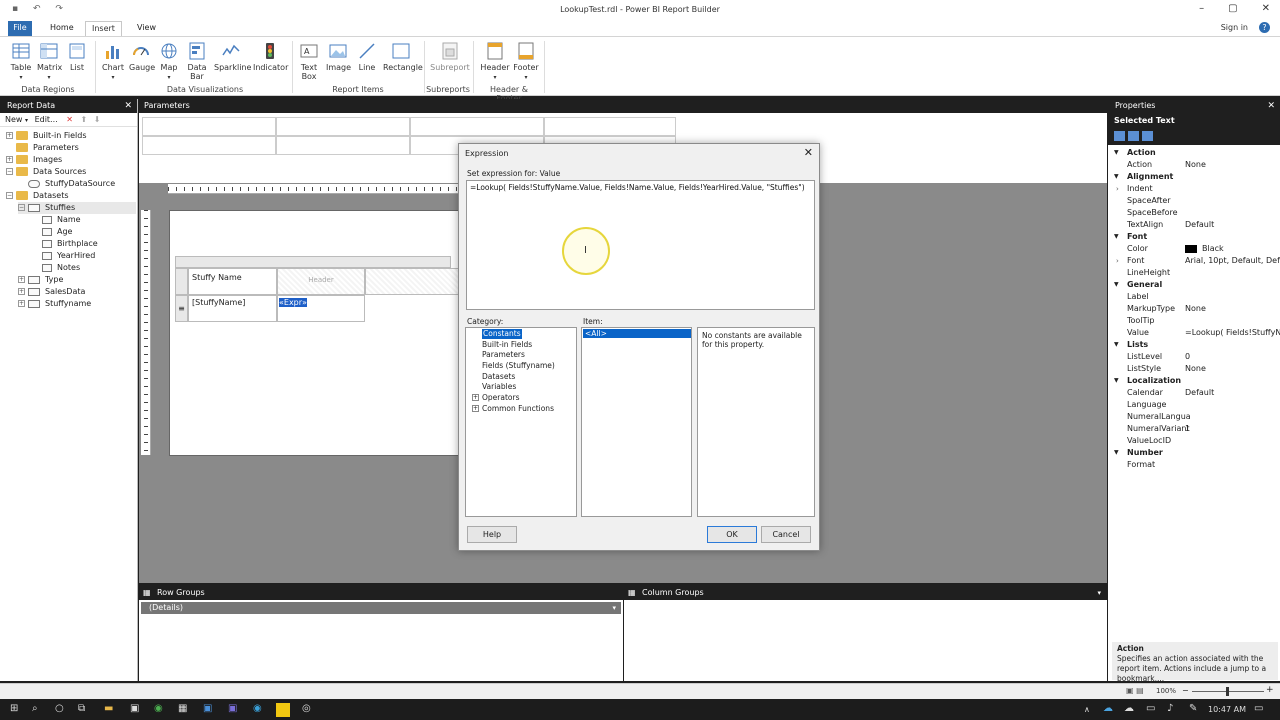 The image size is (1280, 720). I want to click on tree-item-built-in-fields: + Built-in Fields, so click(46, 136).